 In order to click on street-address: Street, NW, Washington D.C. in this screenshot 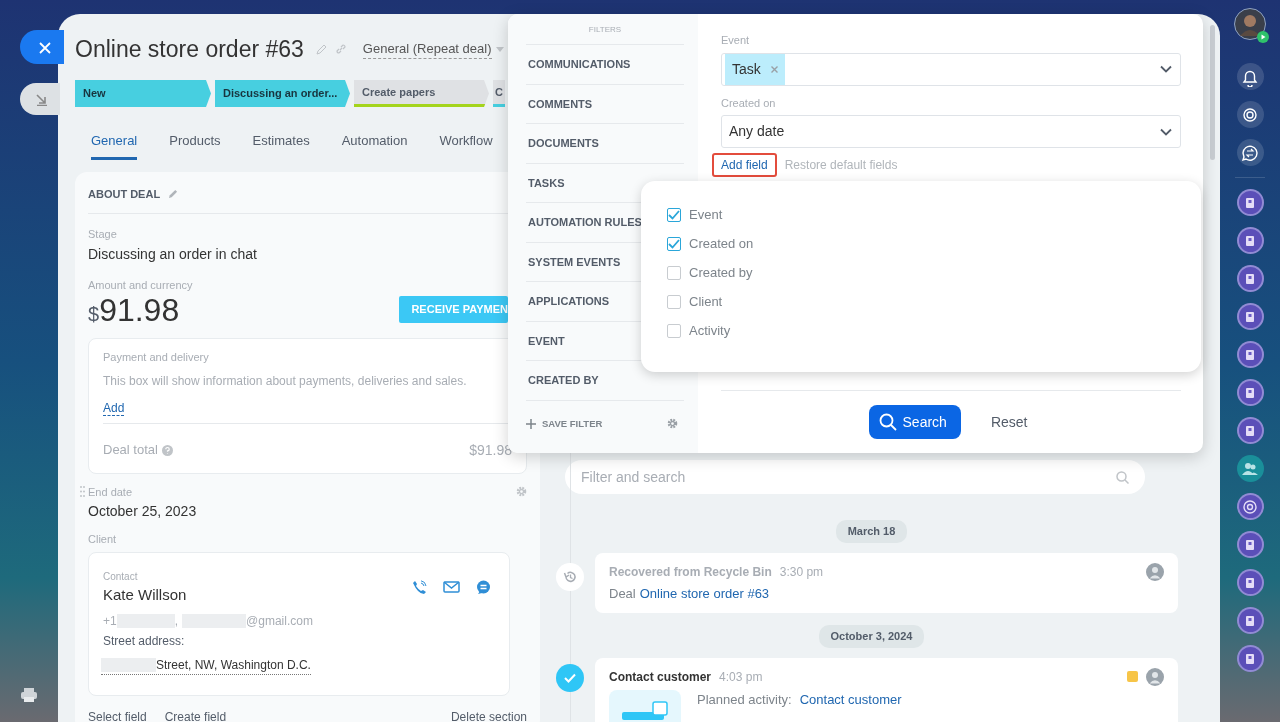, I will do `click(233, 665)`.